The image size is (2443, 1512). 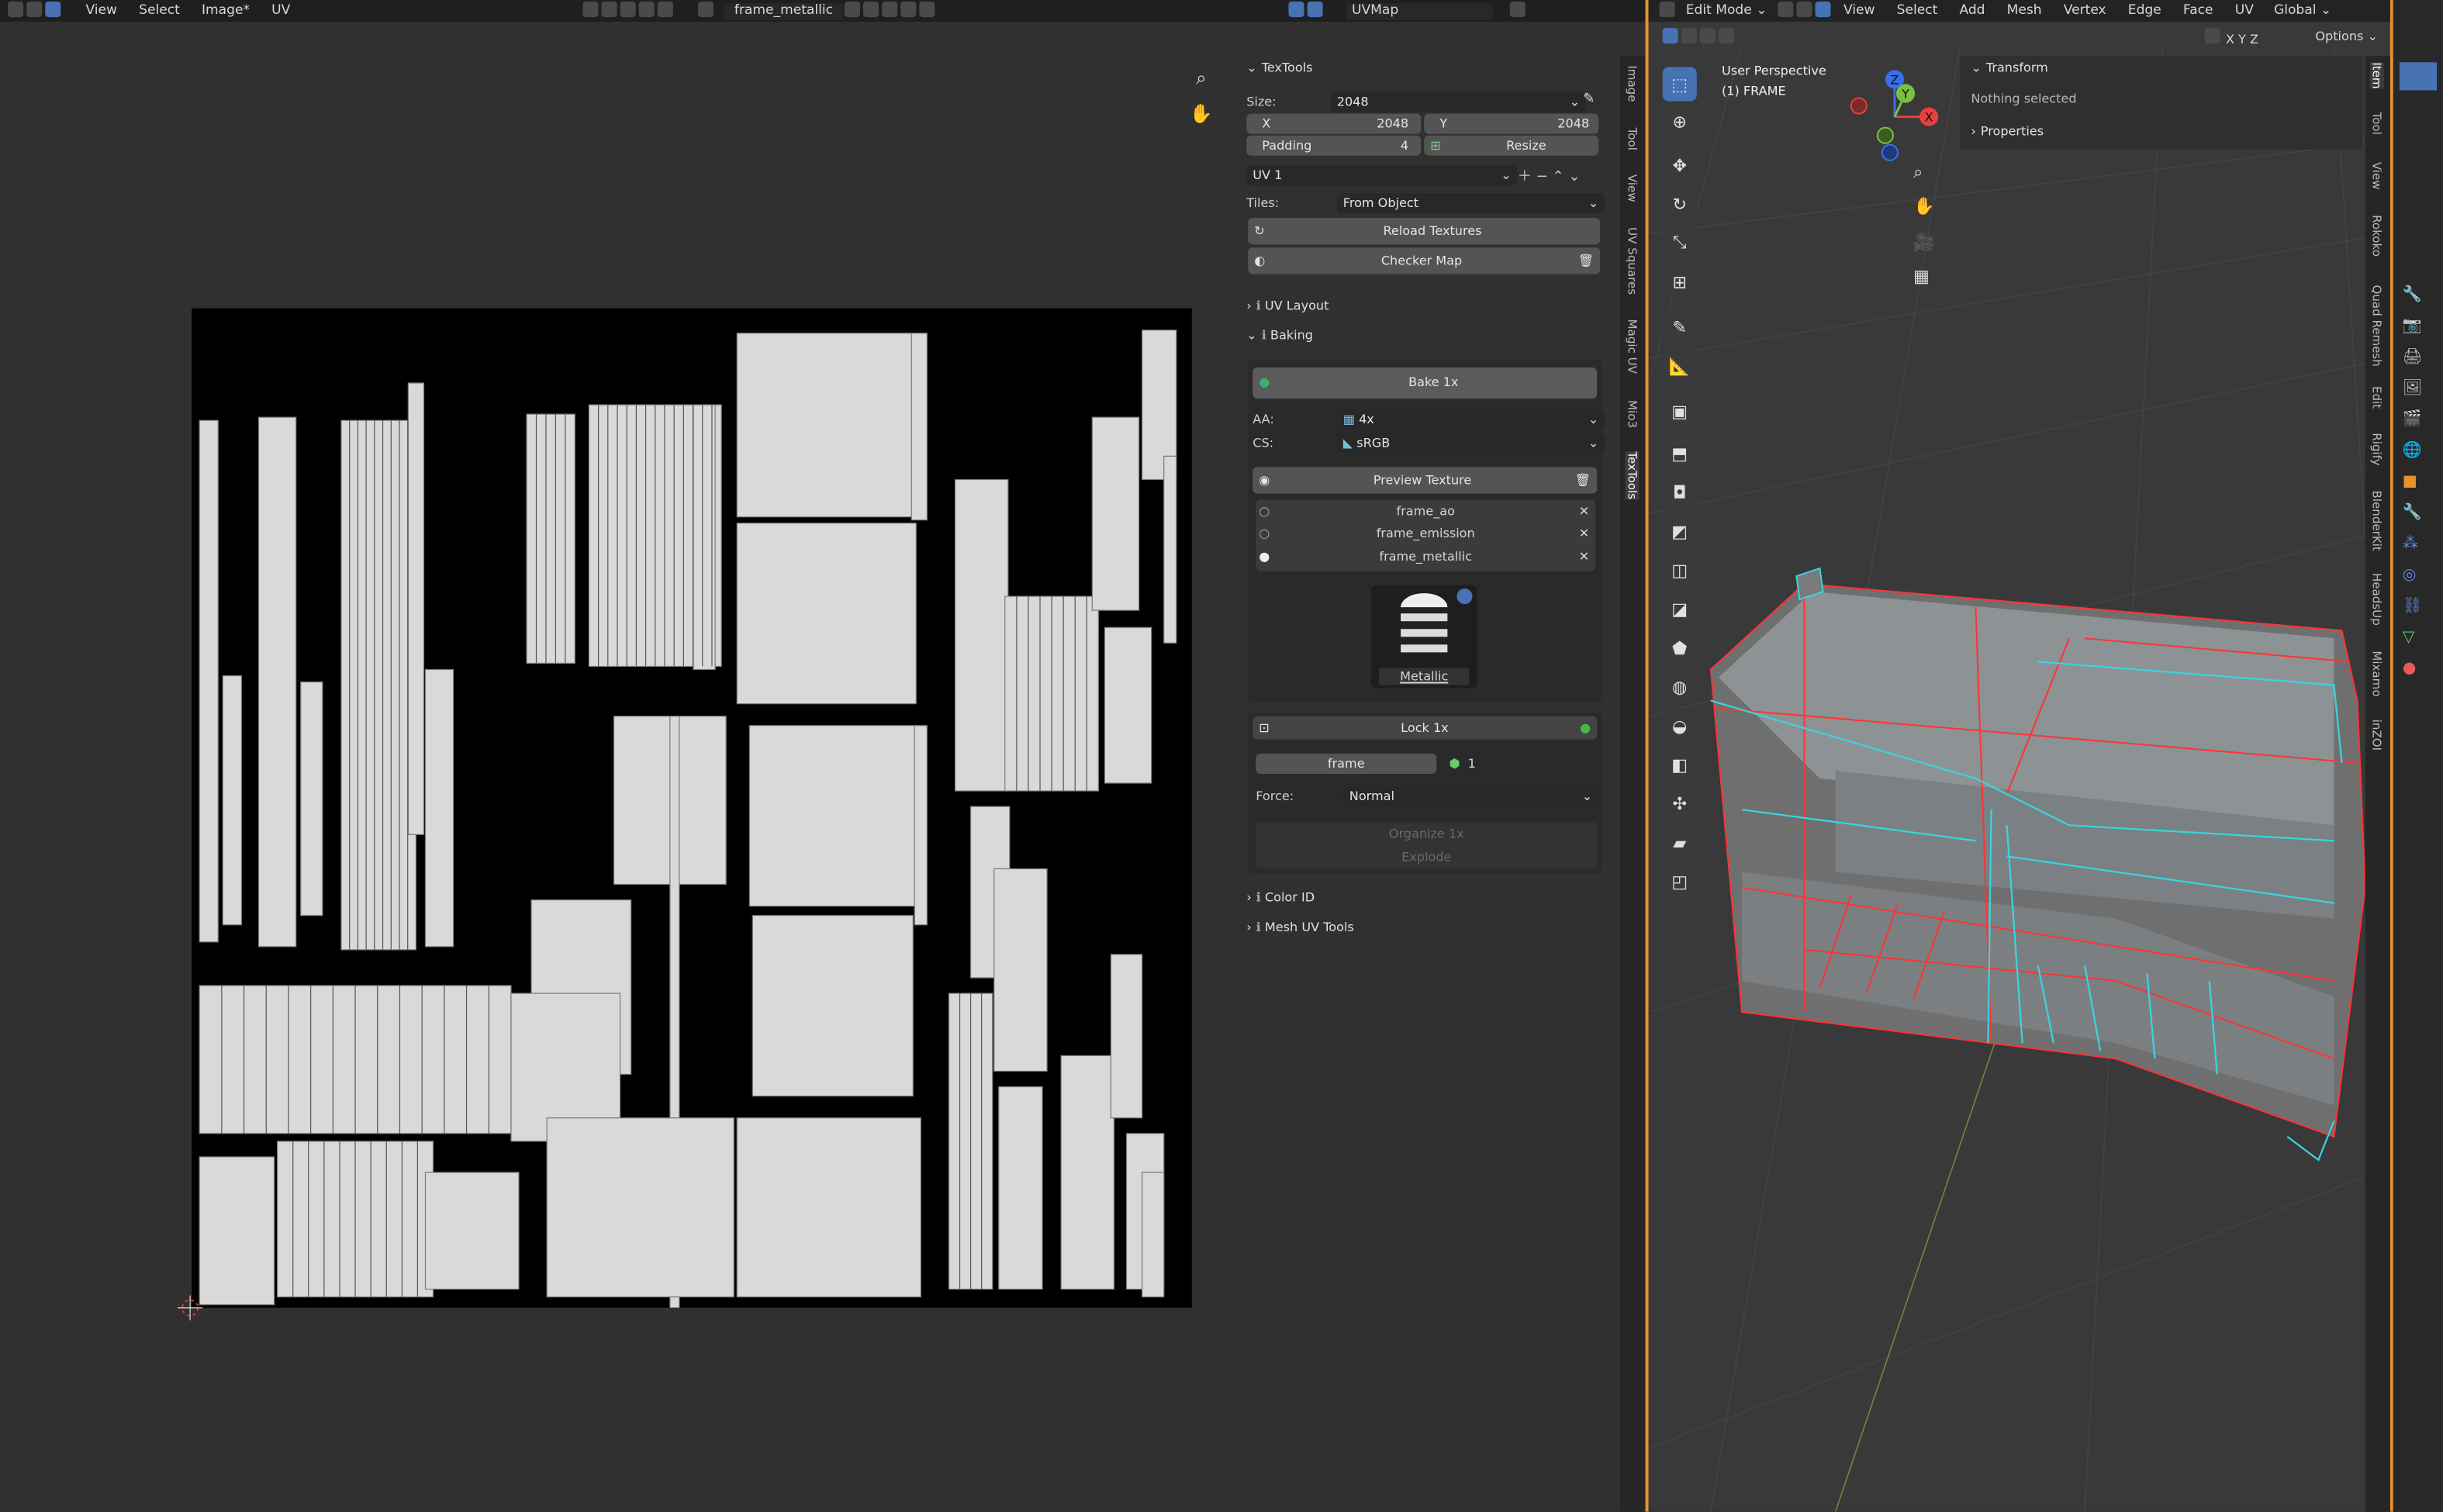 What do you see at coordinates (191, 1307) in the screenshot?
I see `uv-cursor-icon` at bounding box center [191, 1307].